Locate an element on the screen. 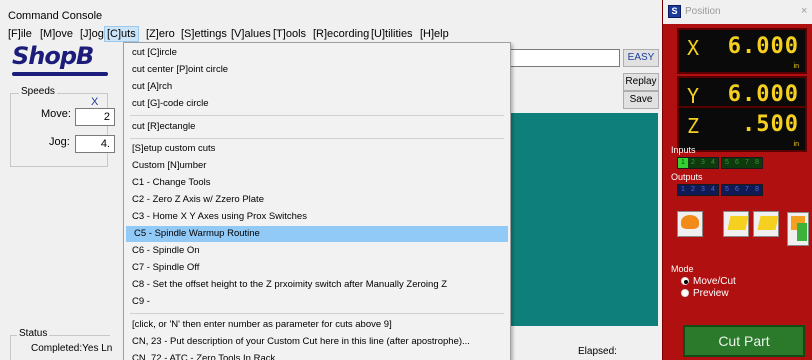  output-led: 7 is located at coordinates (747, 190).